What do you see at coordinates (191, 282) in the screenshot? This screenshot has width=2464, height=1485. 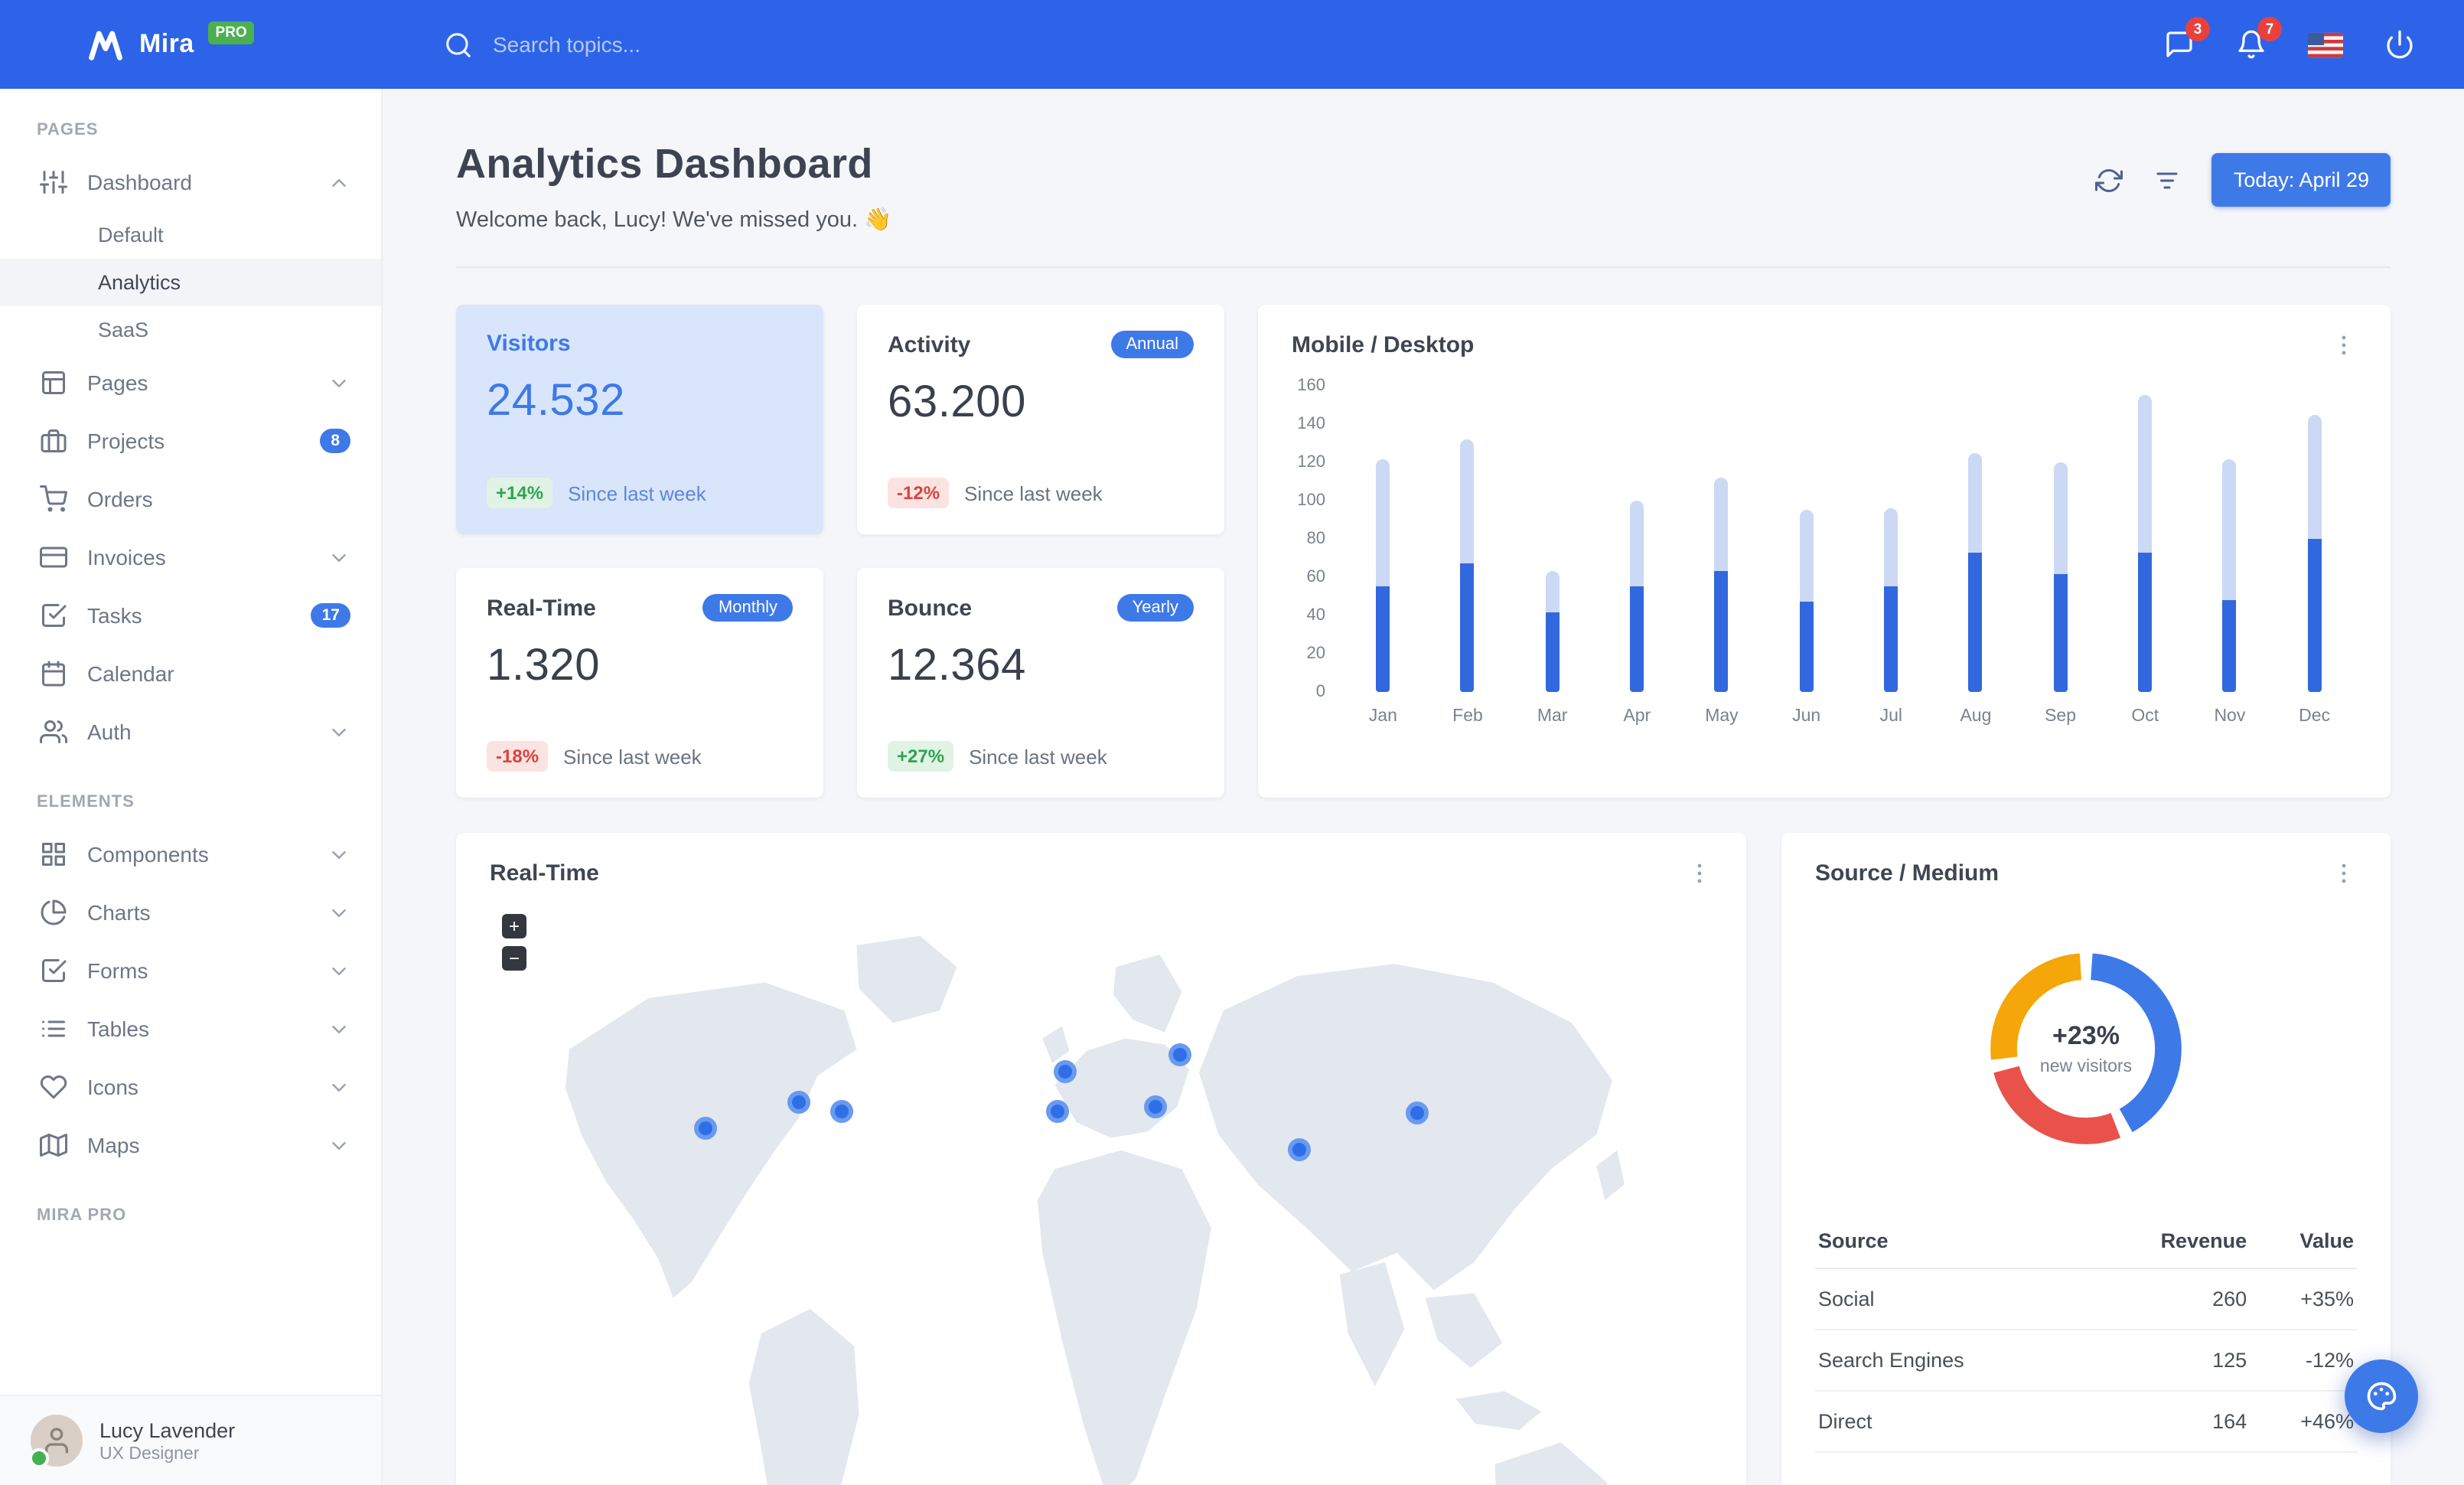 I see `sidebar-subitem-analytics: Analytics` at bounding box center [191, 282].